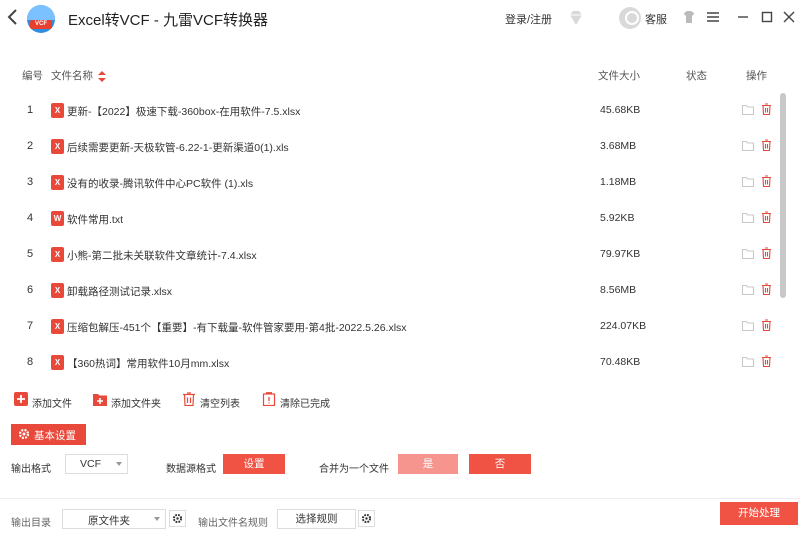 Image resolution: width=800 pixels, height=533 pixels. I want to click on table-row: 6 X 卸载路径测试记录.xlsx 8.56MB, so click(390, 291).